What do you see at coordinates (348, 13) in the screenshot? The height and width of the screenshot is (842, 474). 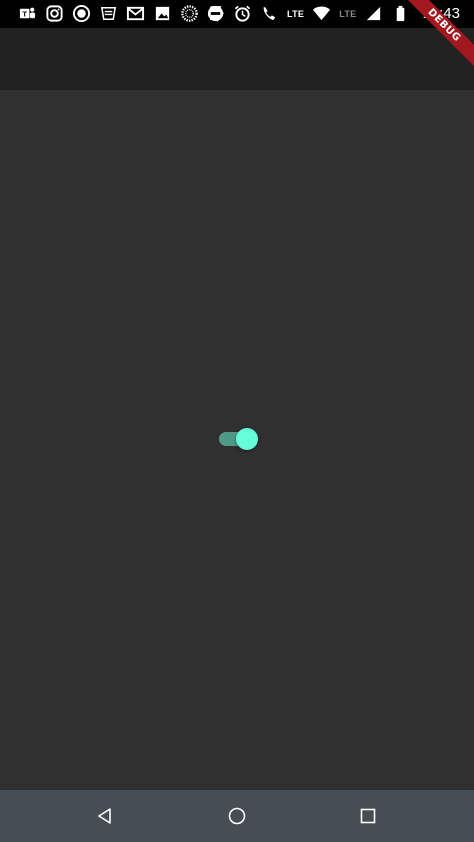 I see `lte-label-secondary: LTE` at bounding box center [348, 13].